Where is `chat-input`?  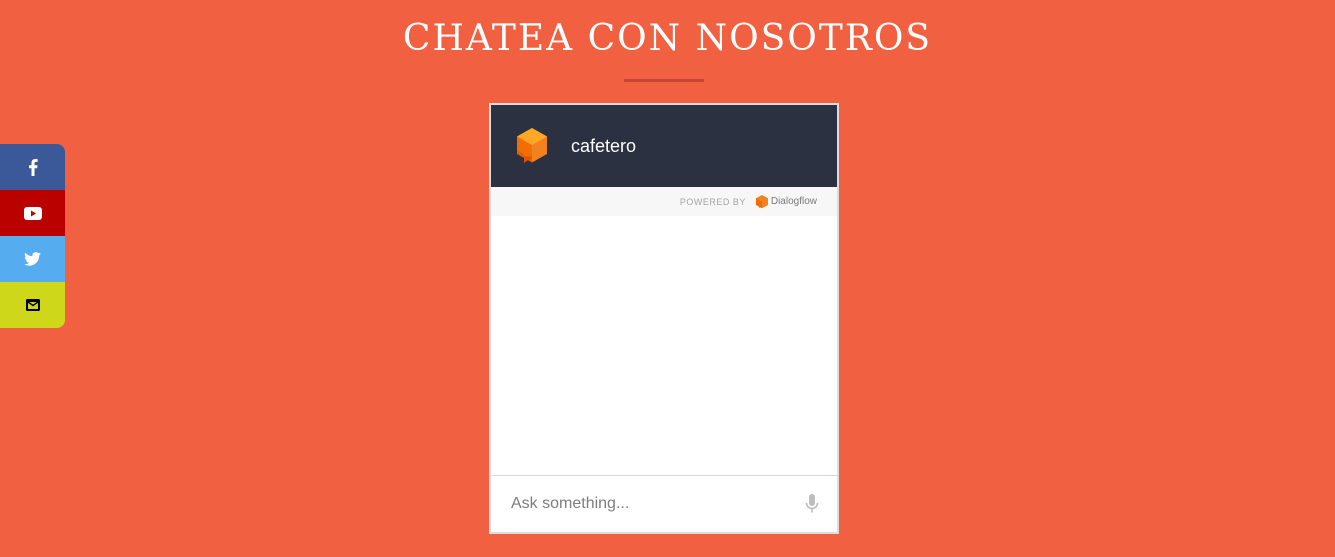
chat-input is located at coordinates (657, 504).